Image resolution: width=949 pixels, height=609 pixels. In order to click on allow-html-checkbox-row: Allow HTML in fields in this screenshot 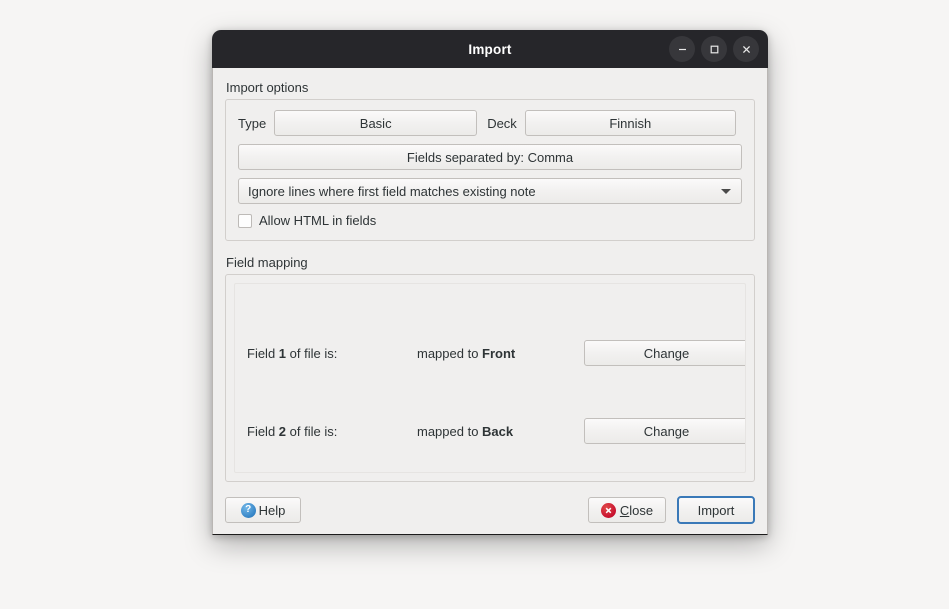, I will do `click(307, 220)`.